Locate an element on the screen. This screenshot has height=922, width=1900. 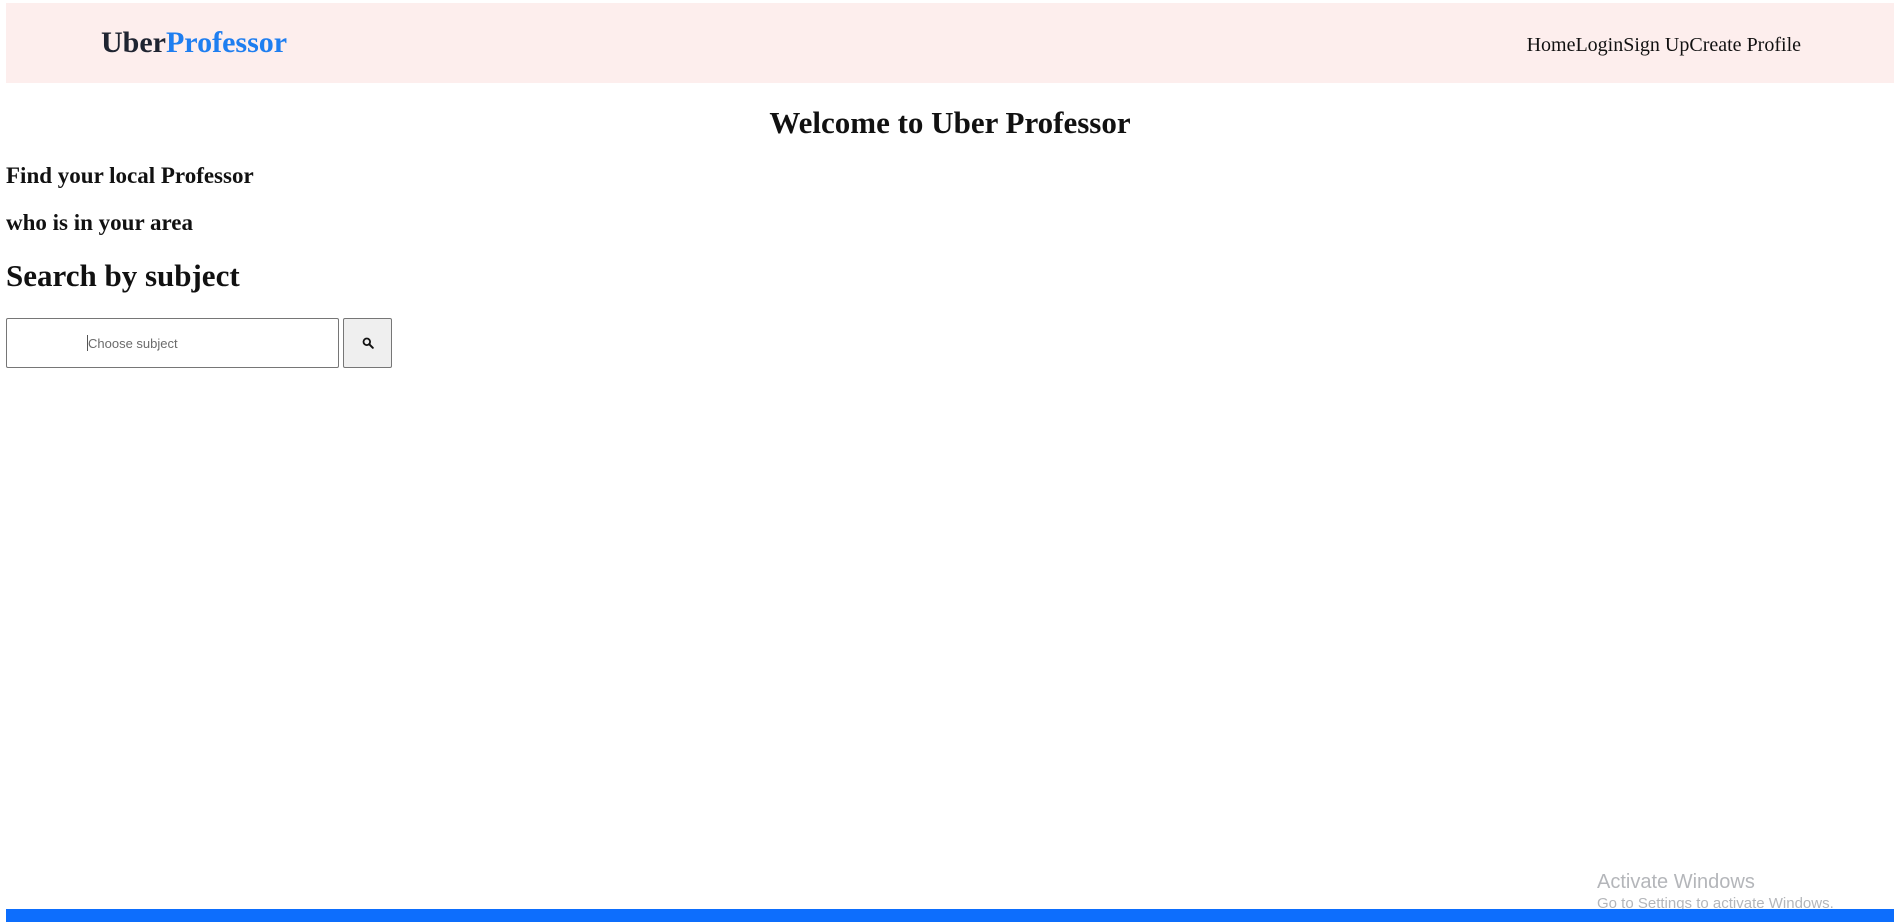
text-caret is located at coordinates (87, 343).